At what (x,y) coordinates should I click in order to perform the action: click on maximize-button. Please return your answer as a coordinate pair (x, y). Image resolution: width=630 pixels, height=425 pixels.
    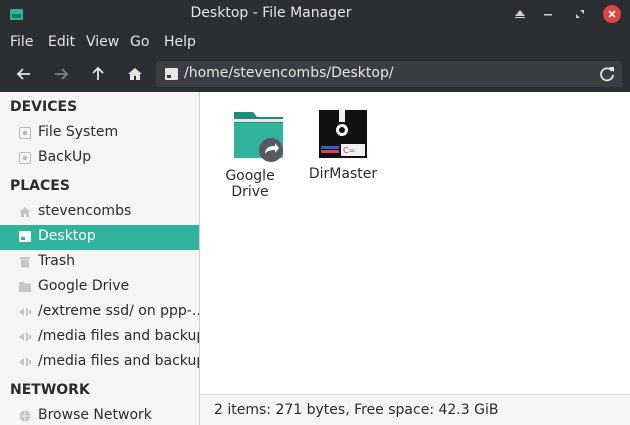
    Looking at the image, I should click on (580, 14).